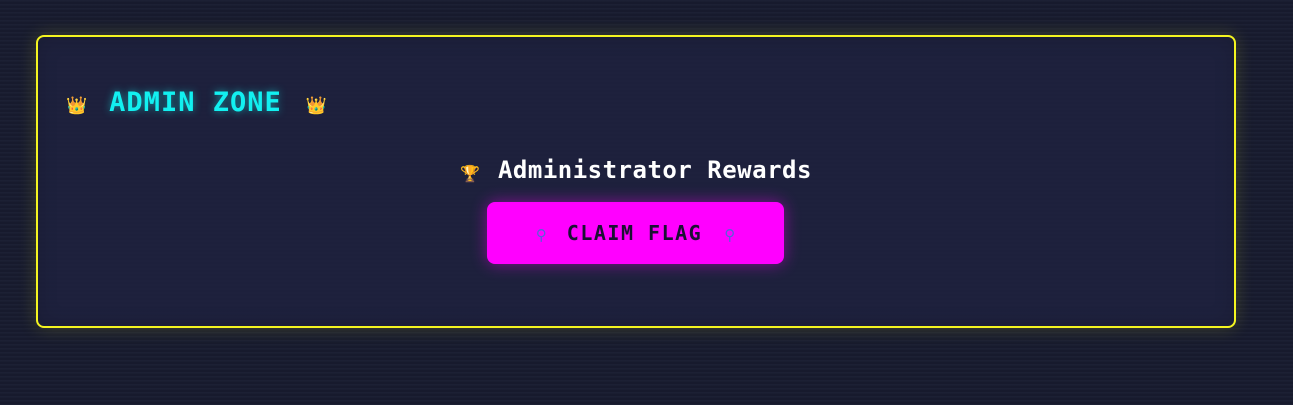  What do you see at coordinates (654, 170) in the screenshot?
I see `rewards-heading-text: Administrator Rewards` at bounding box center [654, 170].